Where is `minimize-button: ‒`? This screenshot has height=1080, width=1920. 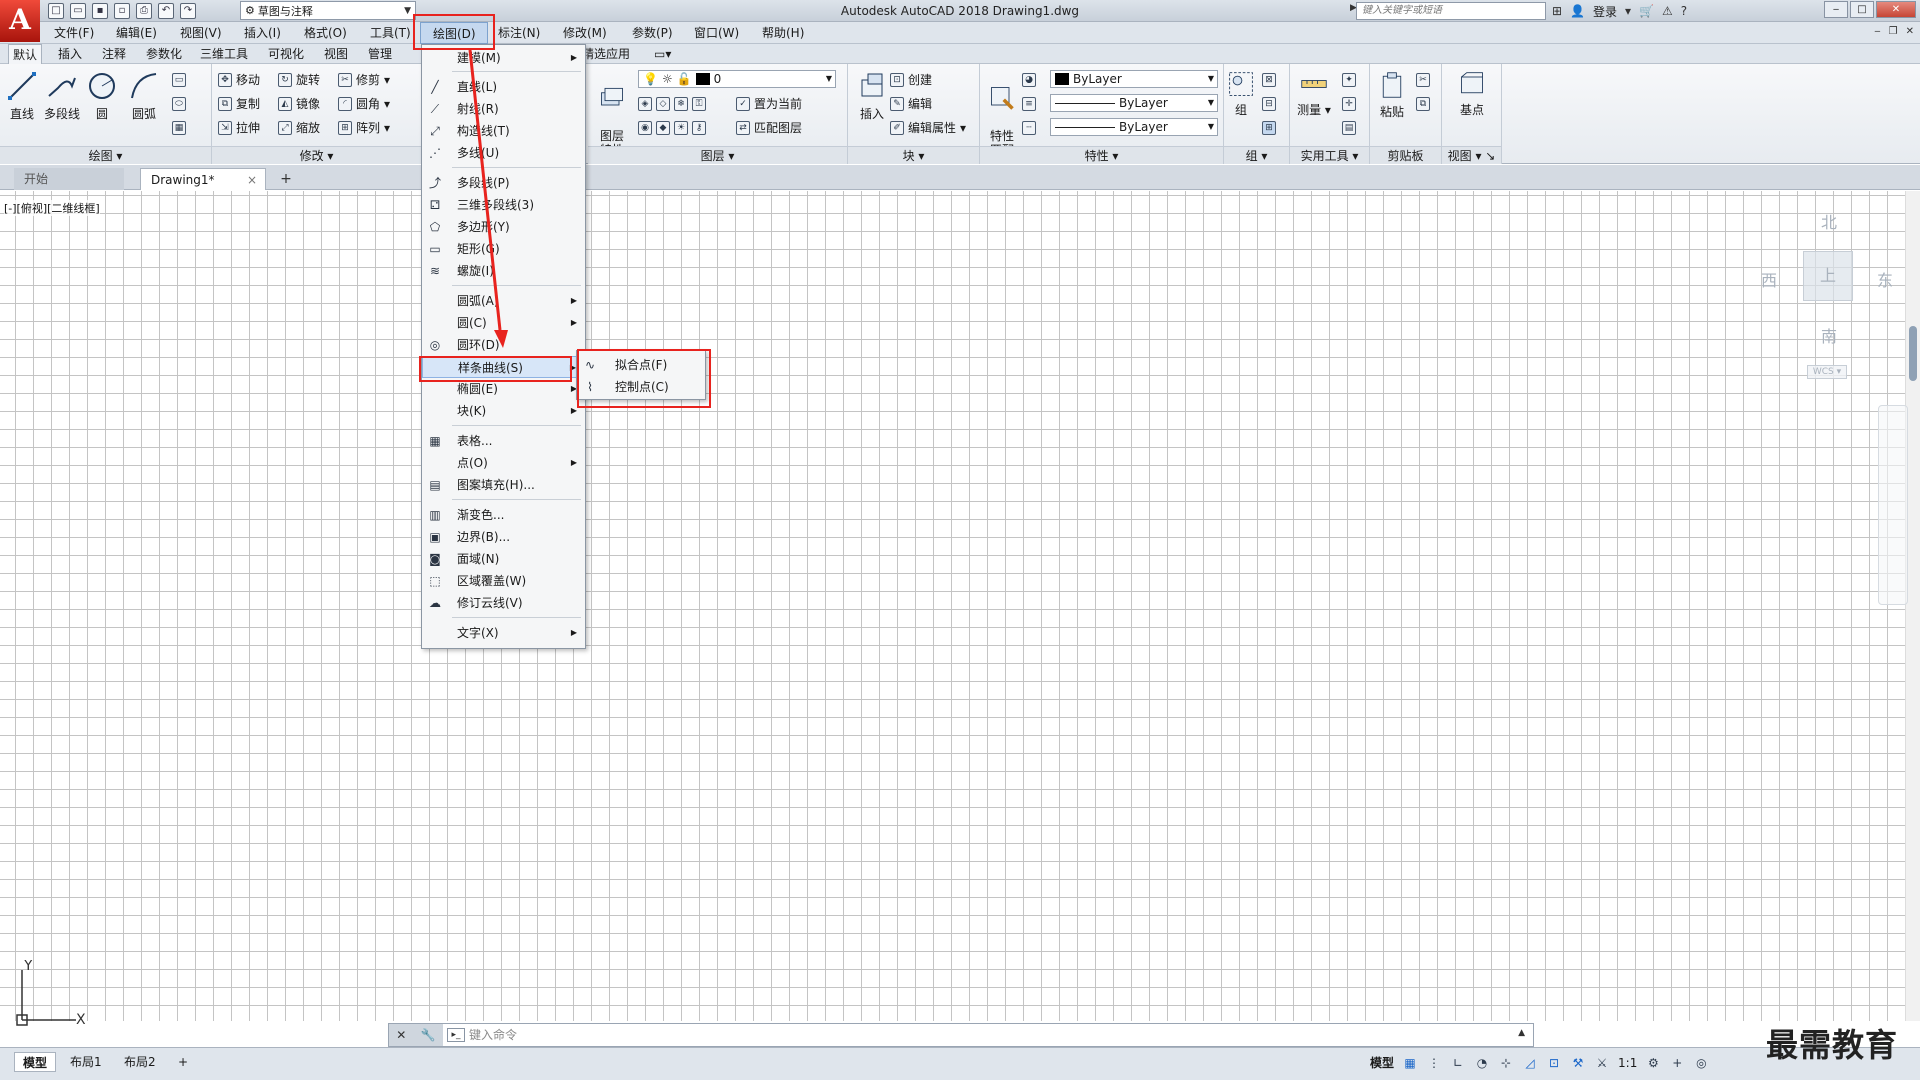
minimize-button: ‒ is located at coordinates (1836, 9).